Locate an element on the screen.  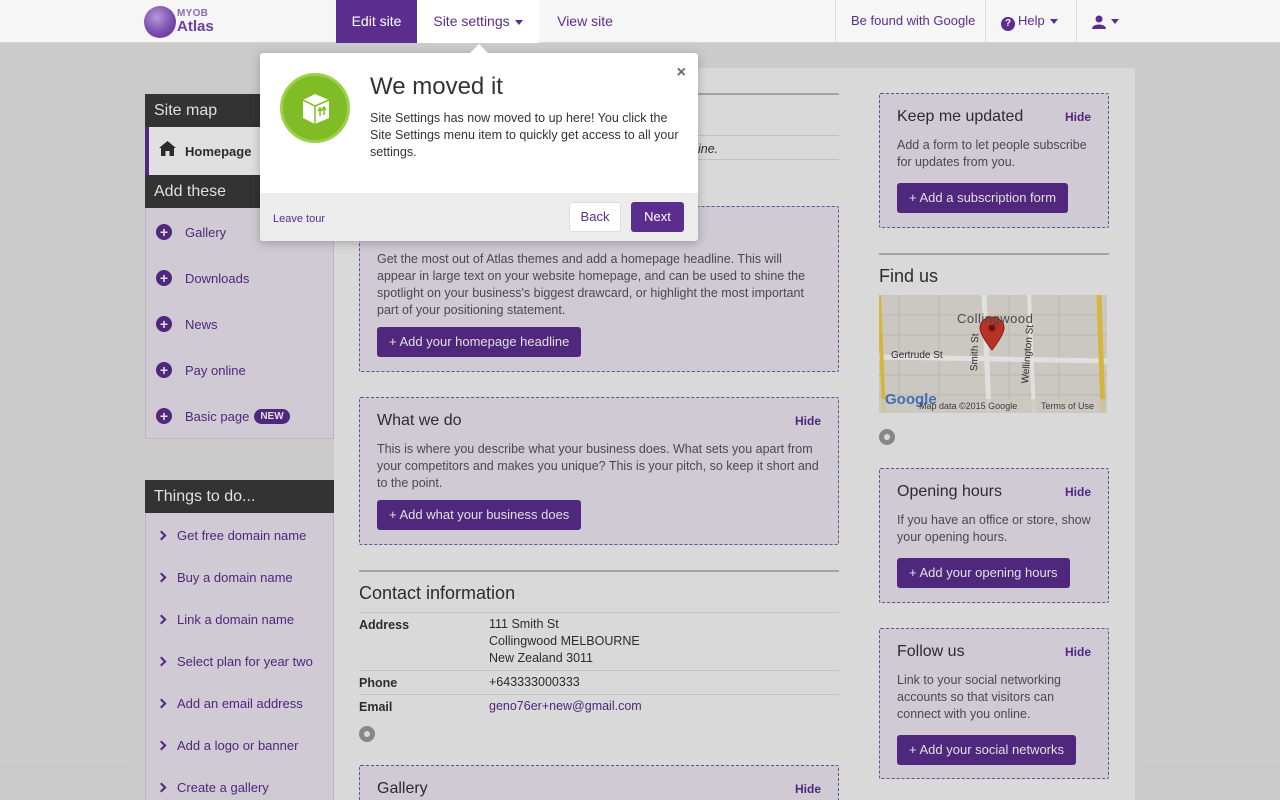
tab-view-site-label: View site is located at coordinates (585, 21).